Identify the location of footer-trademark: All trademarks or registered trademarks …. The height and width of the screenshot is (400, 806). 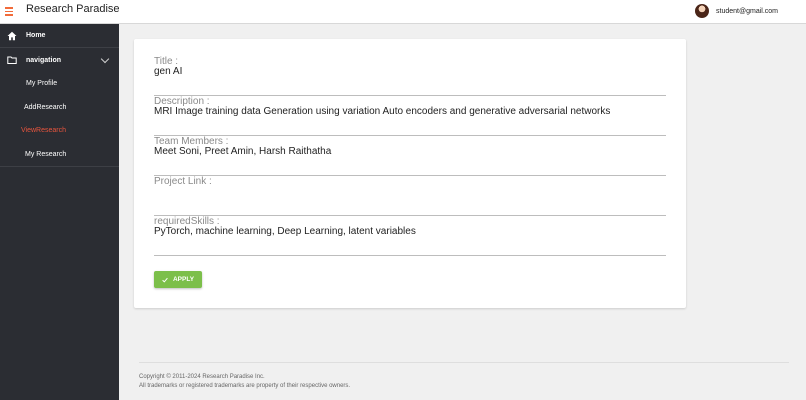
(245, 385).